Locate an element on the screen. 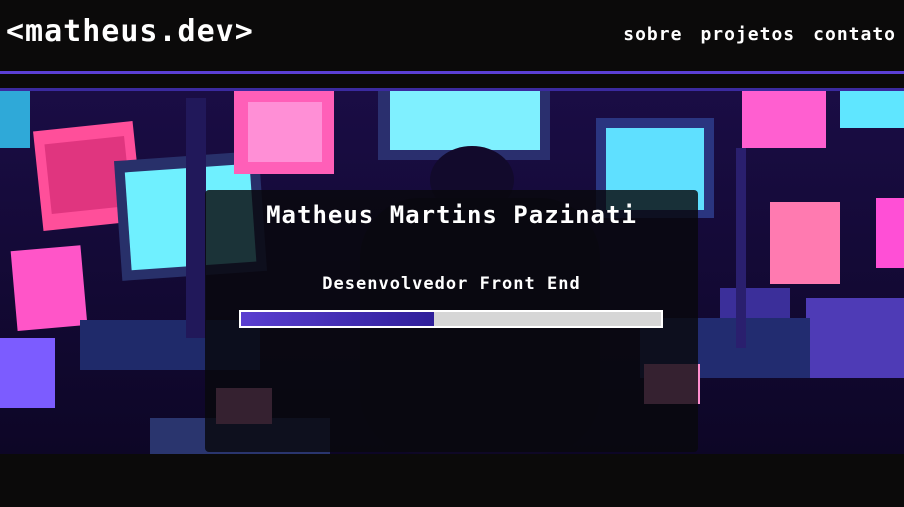 The height and width of the screenshot is (507, 904). progress-fill is located at coordinates (338, 319).